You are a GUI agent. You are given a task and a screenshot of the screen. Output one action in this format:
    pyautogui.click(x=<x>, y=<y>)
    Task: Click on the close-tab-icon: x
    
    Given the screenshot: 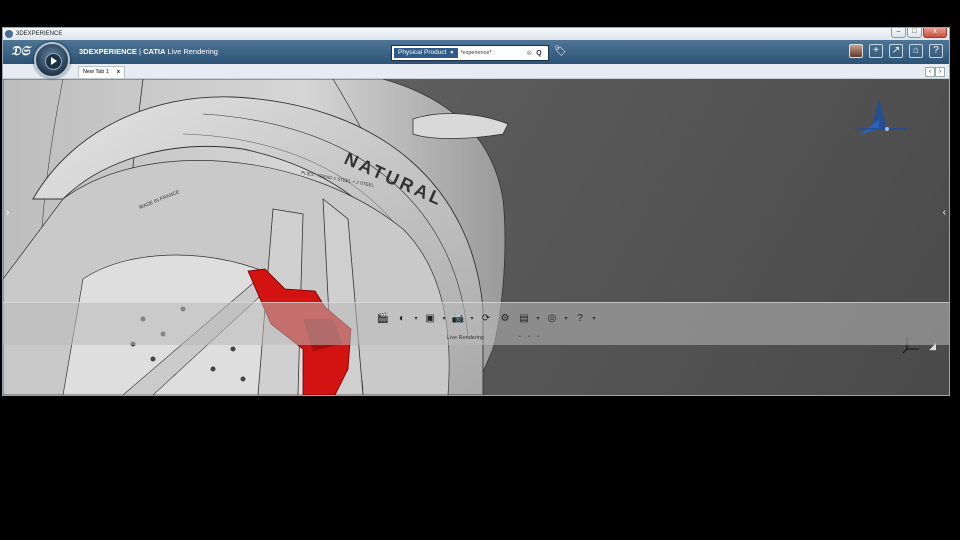 What is the action you would take?
    pyautogui.click(x=118, y=72)
    